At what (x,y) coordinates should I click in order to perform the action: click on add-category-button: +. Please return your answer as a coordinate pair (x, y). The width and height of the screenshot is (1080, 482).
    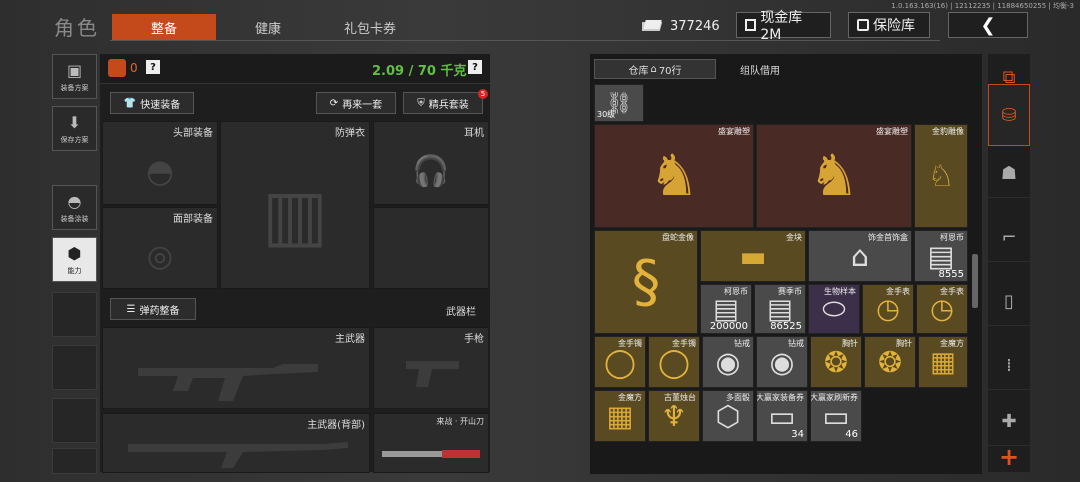
    Looking at the image, I should click on (1009, 457).